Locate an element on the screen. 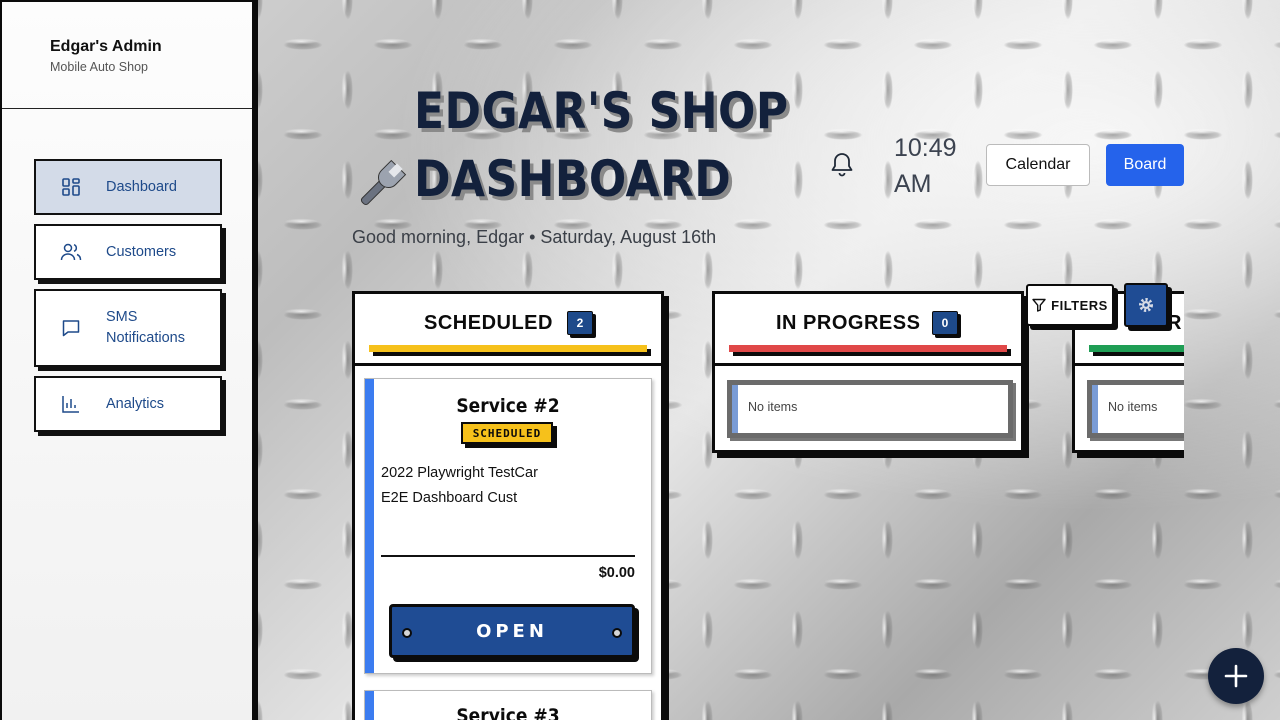  service-card: Service #3 is located at coordinates (508, 705).